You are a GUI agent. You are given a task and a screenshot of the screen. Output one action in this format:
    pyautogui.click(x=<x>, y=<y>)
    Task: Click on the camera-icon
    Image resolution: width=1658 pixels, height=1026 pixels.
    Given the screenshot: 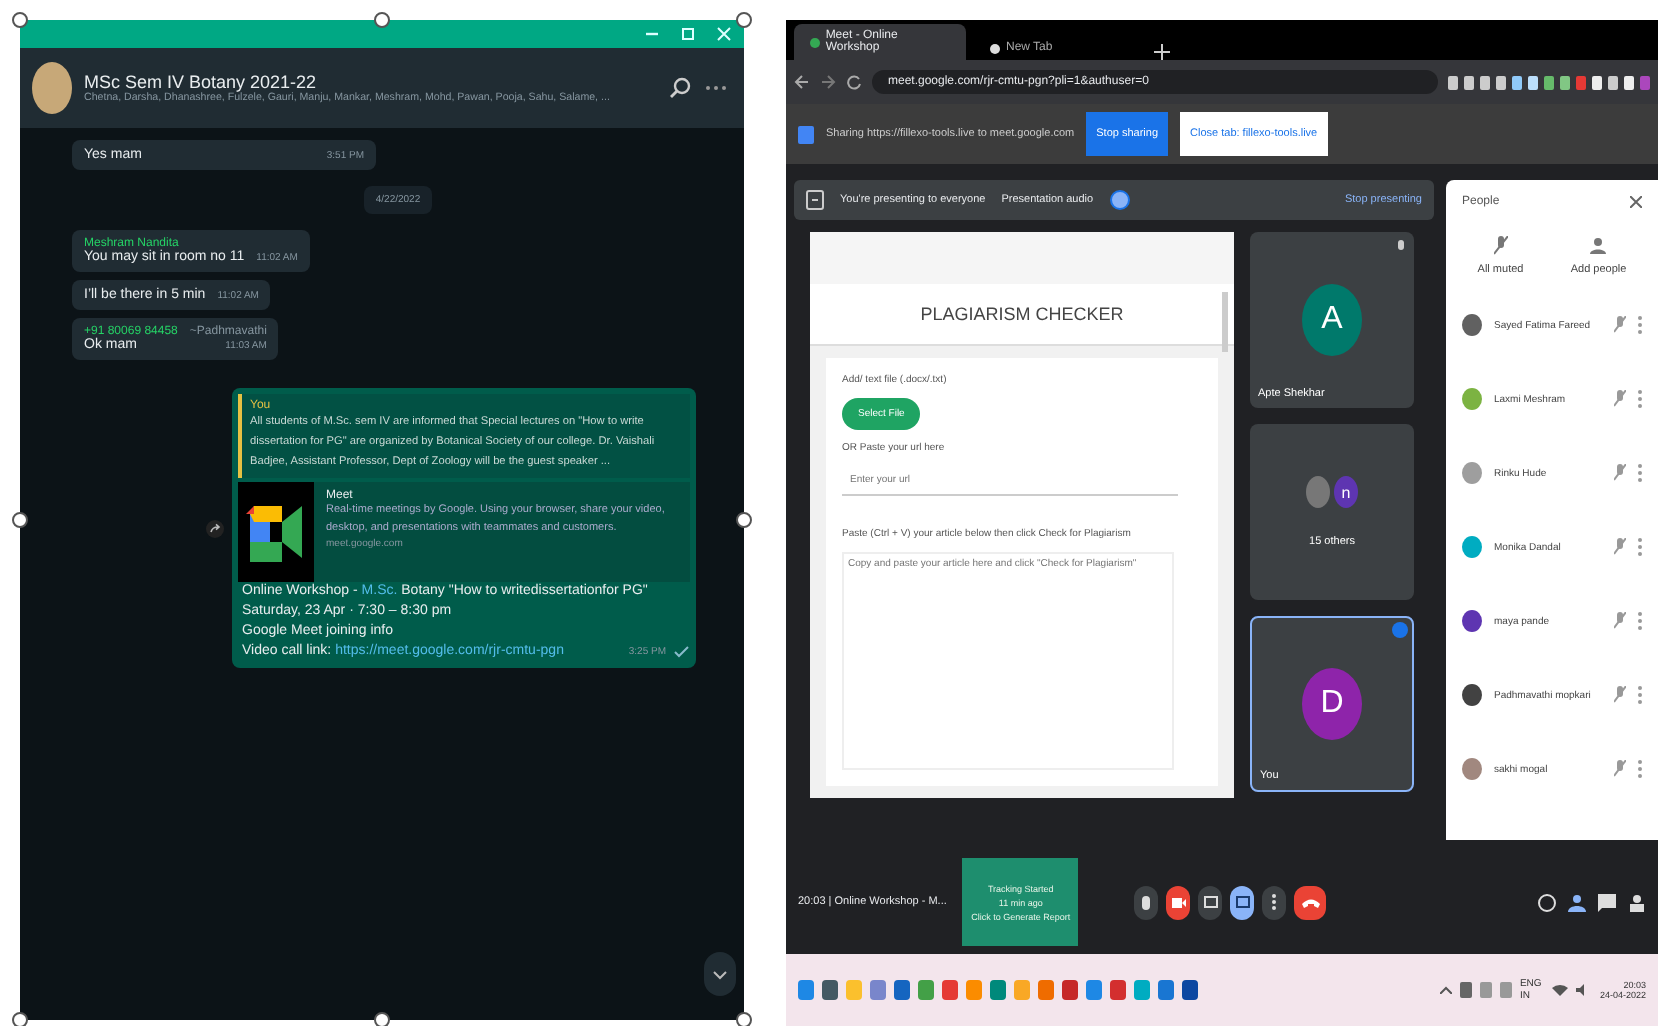 What is the action you would take?
    pyautogui.click(x=1178, y=902)
    